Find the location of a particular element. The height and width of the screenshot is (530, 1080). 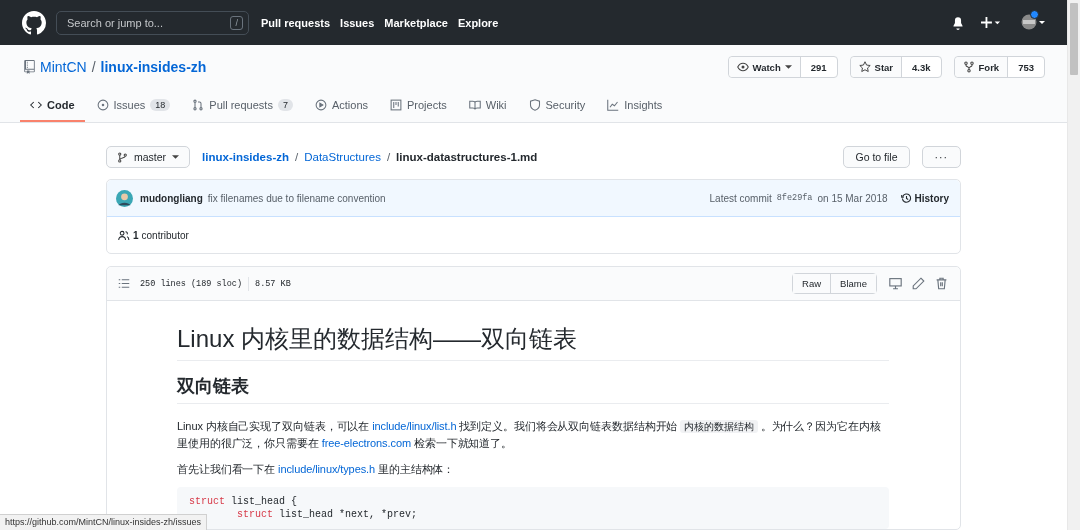

octocat-logo-icon is located at coordinates (34, 22).